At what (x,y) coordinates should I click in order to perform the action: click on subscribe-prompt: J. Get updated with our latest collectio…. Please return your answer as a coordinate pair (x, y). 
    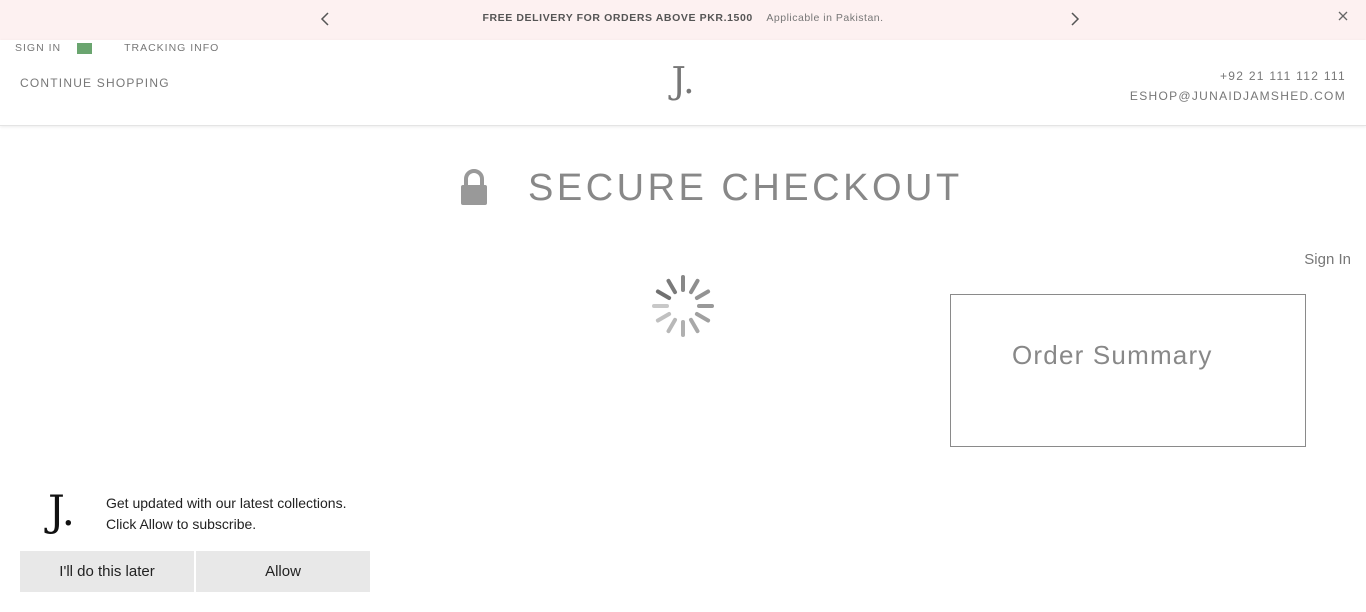
    Looking at the image, I should click on (195, 536).